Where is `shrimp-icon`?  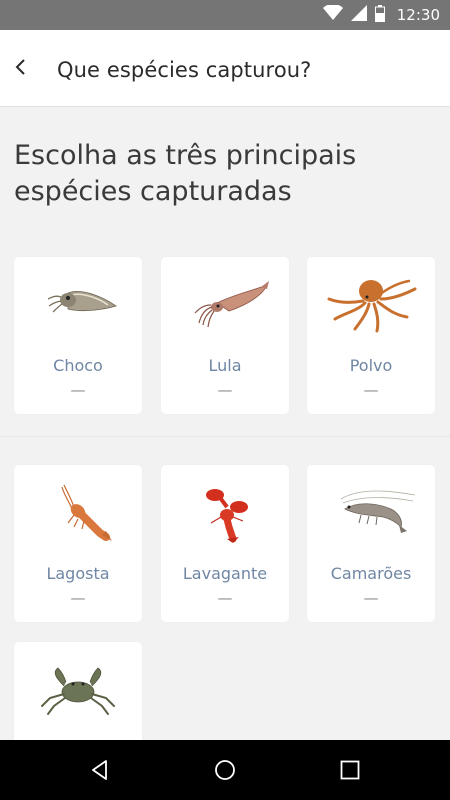 shrimp-icon is located at coordinates (371, 512).